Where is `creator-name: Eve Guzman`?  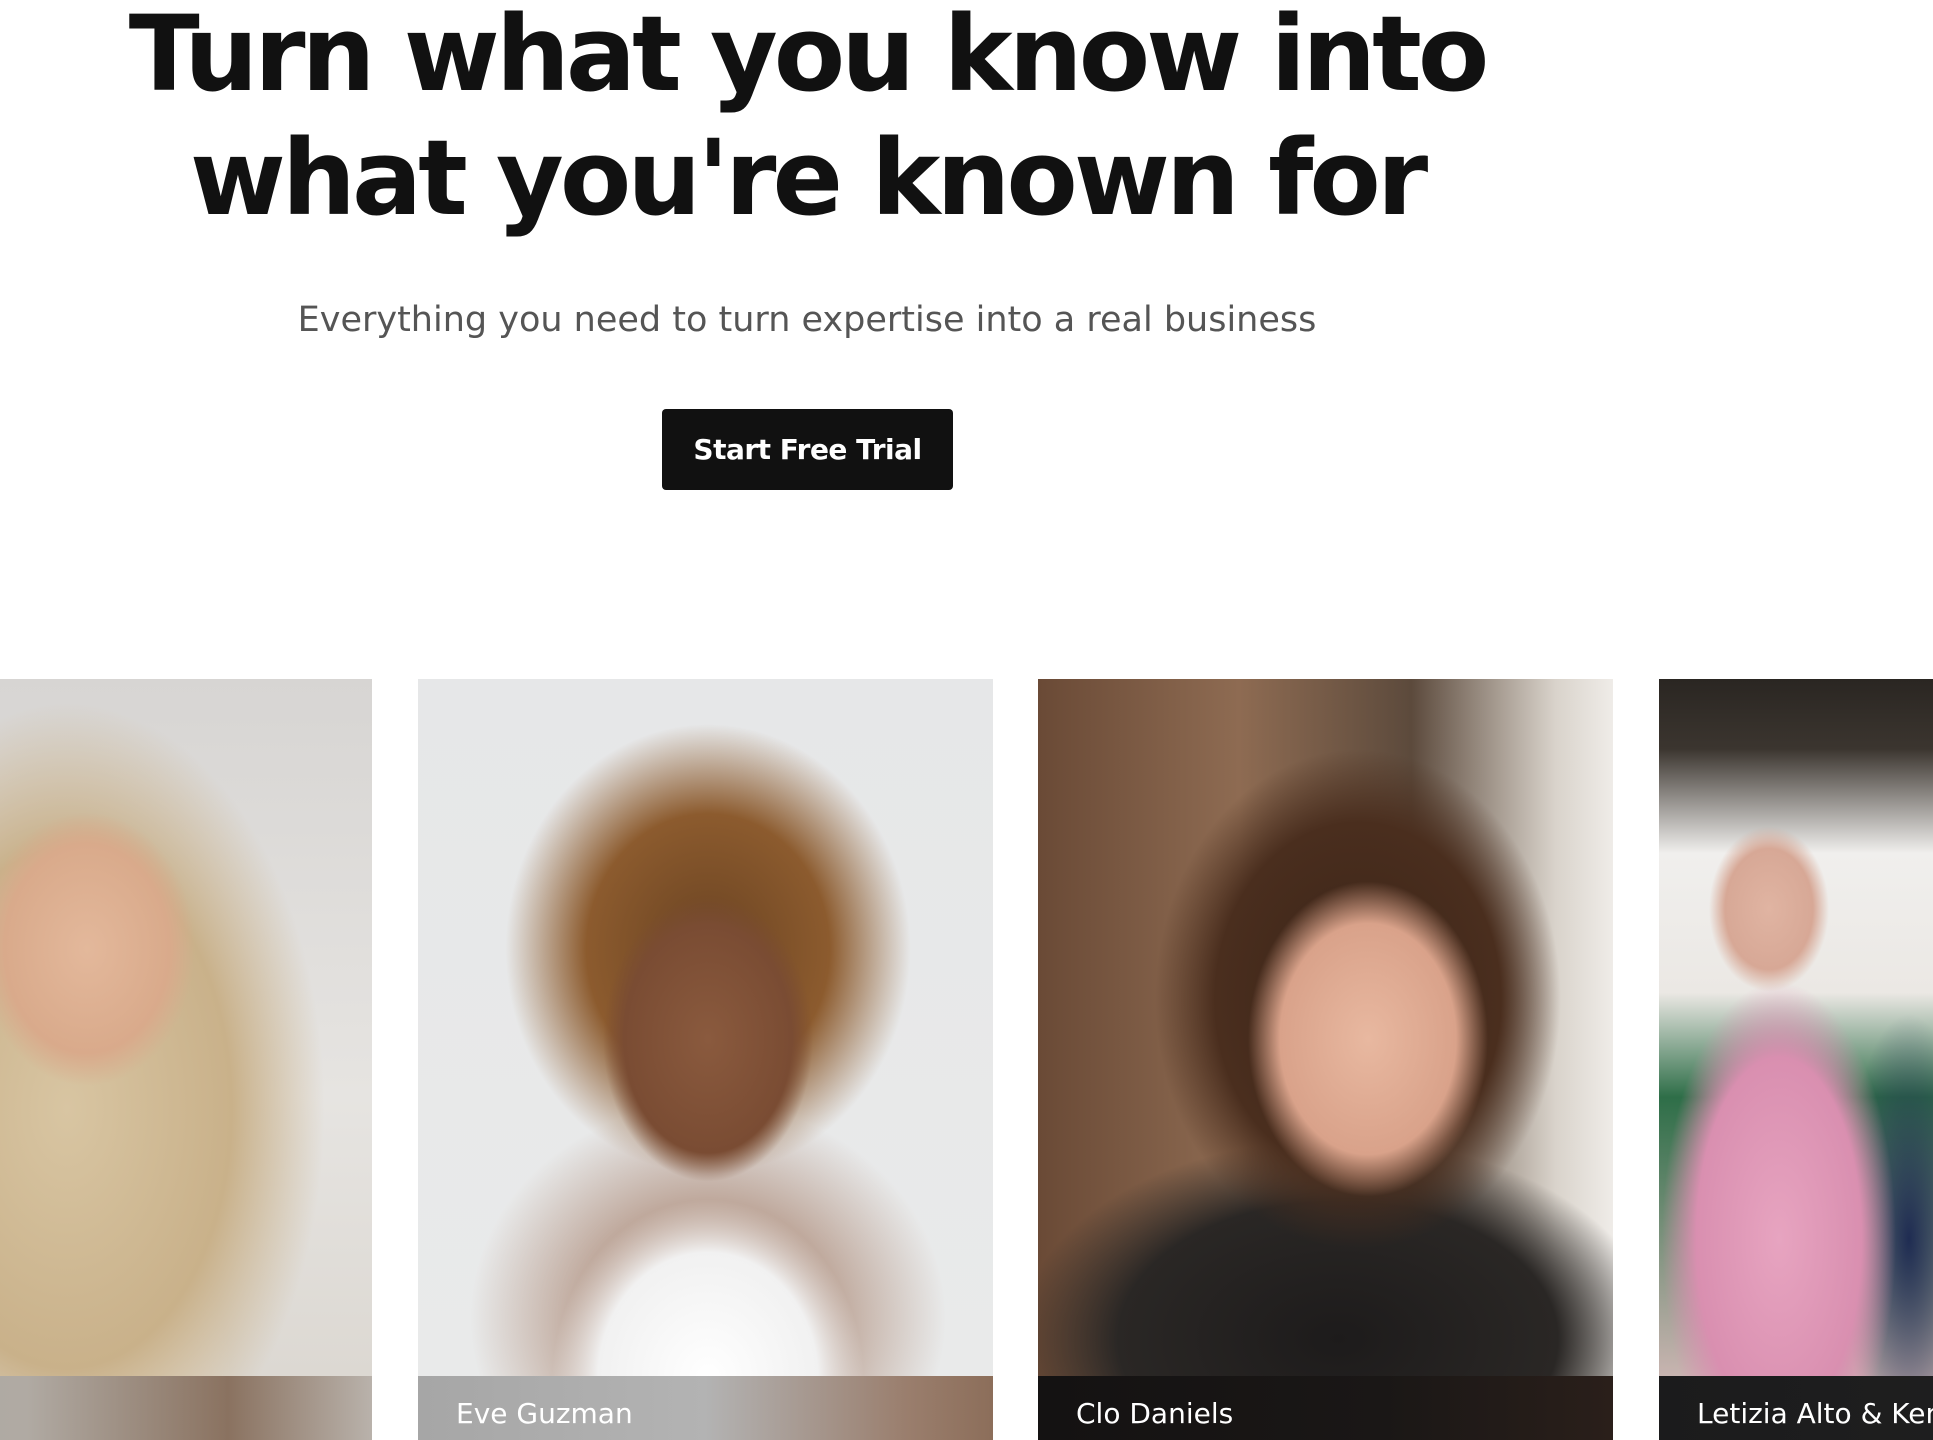 creator-name: Eve Guzman is located at coordinates (544, 1413).